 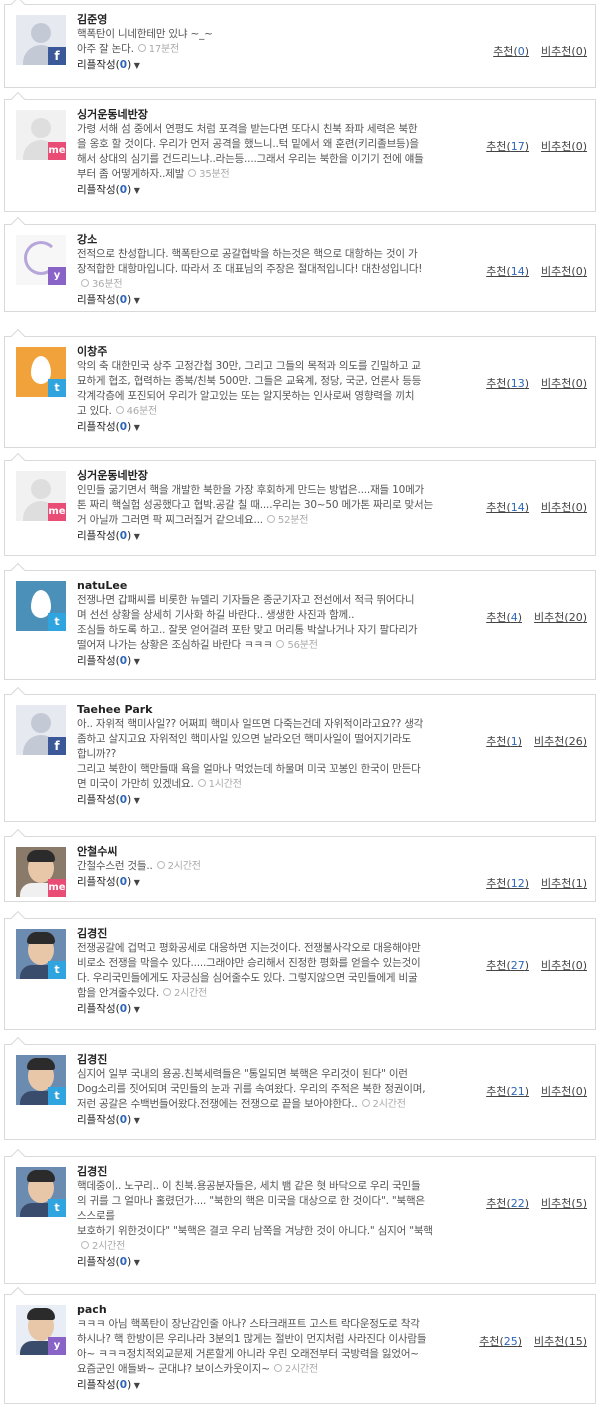 What do you see at coordinates (507, 1203) in the screenshot?
I see `recommend-button: 추천(22)` at bounding box center [507, 1203].